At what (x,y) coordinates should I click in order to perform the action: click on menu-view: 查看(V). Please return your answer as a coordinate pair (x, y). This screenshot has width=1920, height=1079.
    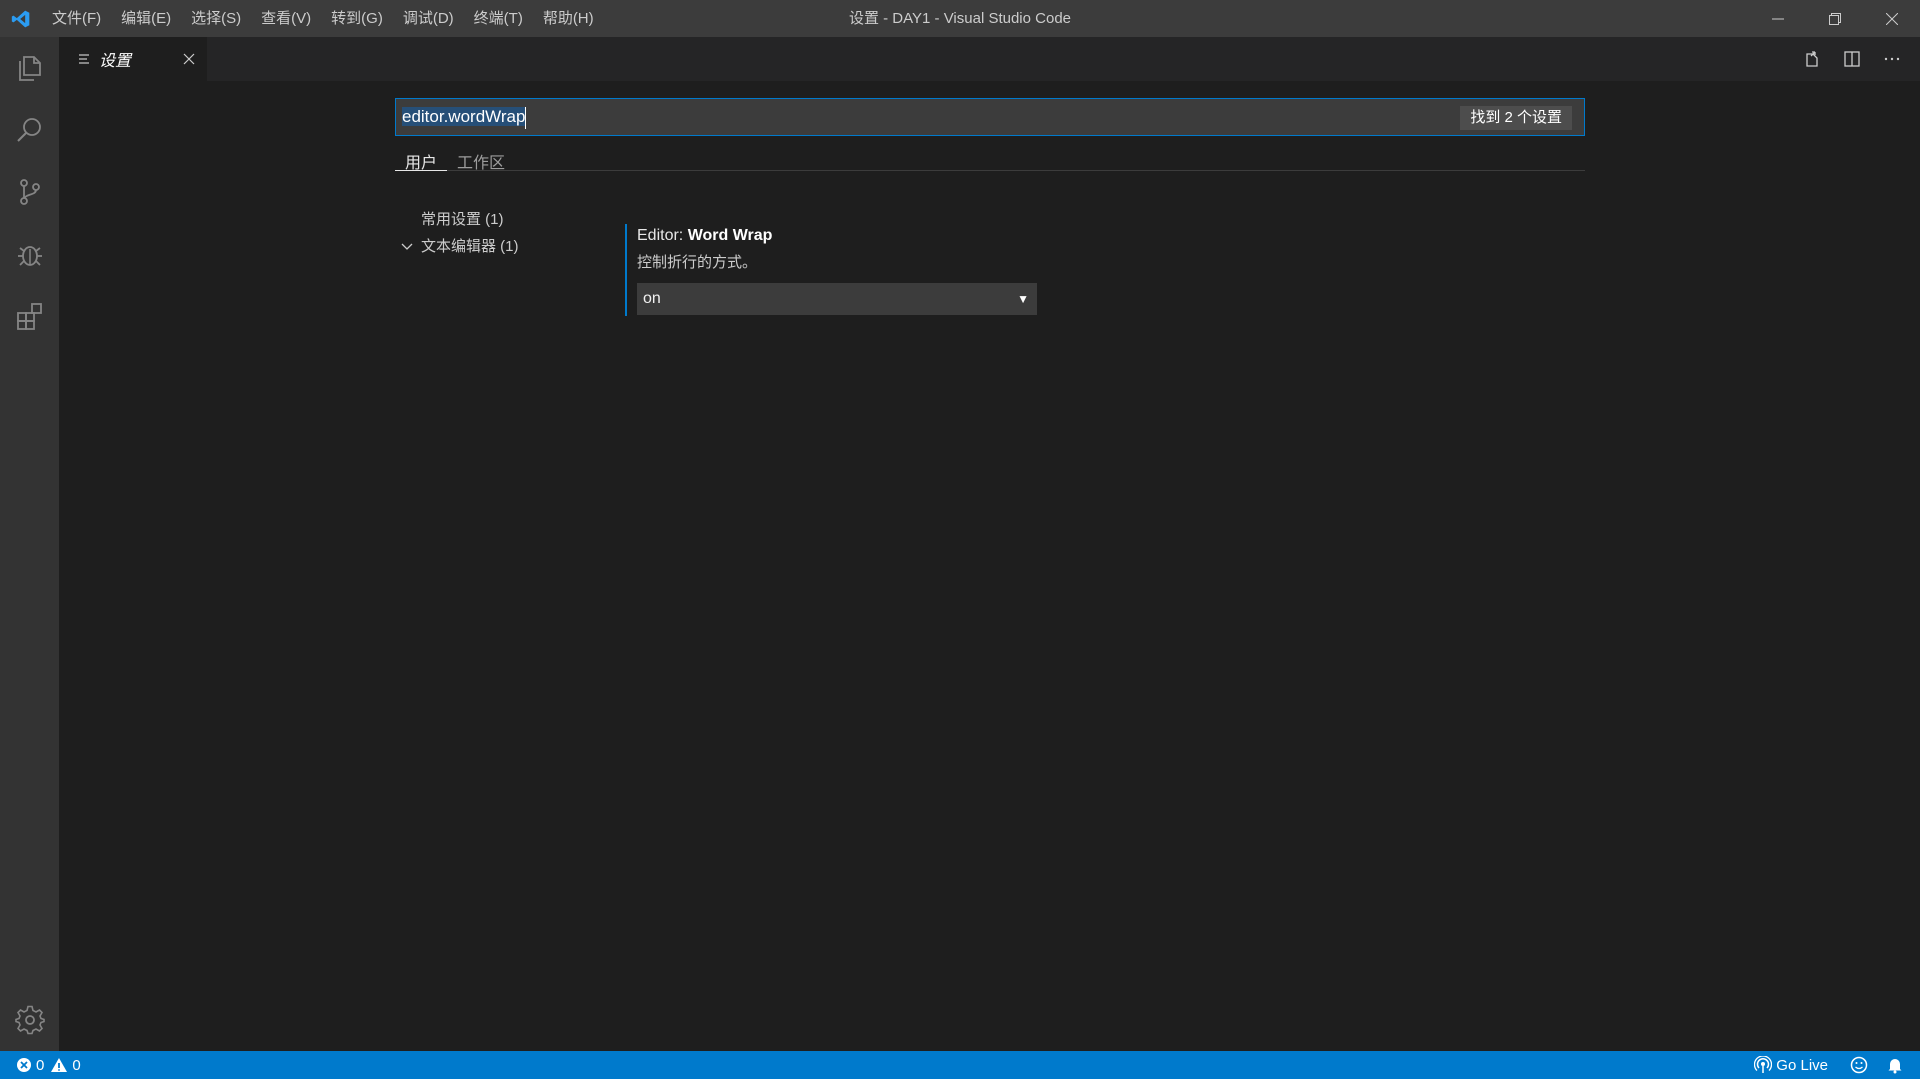
    Looking at the image, I should click on (286, 18).